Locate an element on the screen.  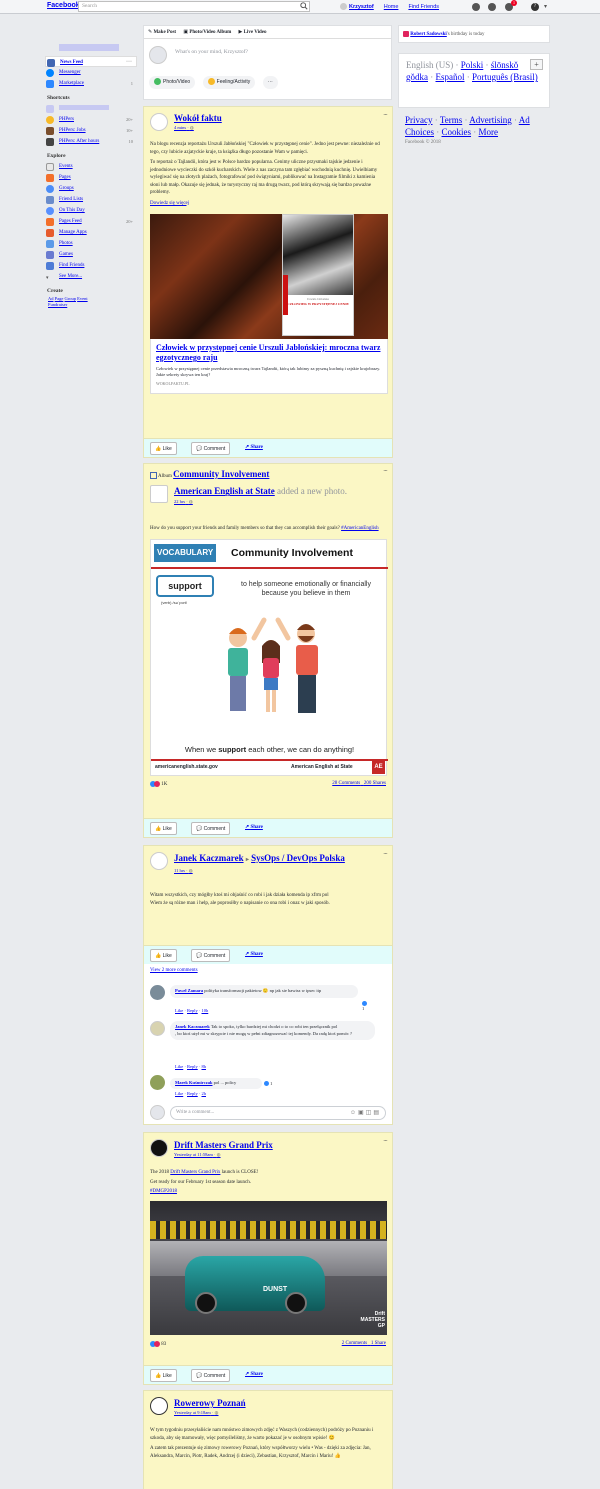
sidebar-item-find-friends: Find Friends is located at coordinates (91, 265).